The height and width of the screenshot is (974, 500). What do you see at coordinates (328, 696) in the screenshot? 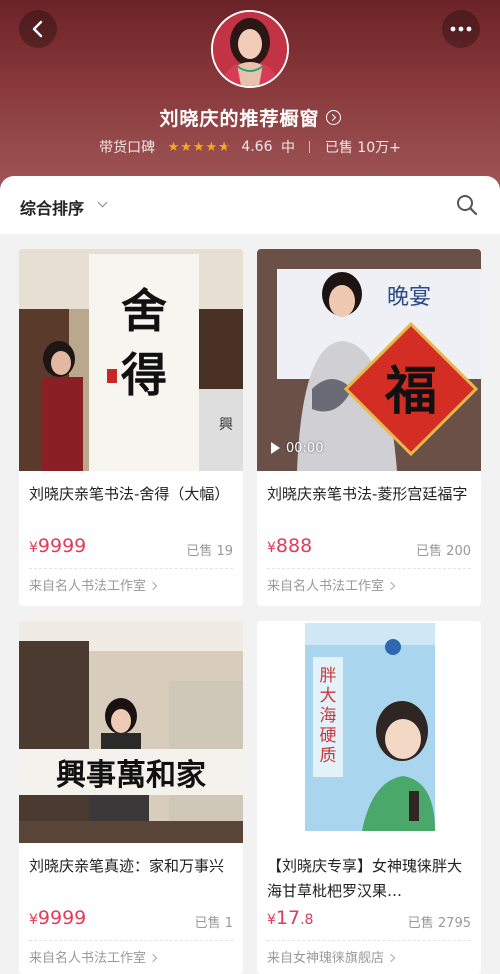
I see `svg-text: 大` at bounding box center [328, 696].